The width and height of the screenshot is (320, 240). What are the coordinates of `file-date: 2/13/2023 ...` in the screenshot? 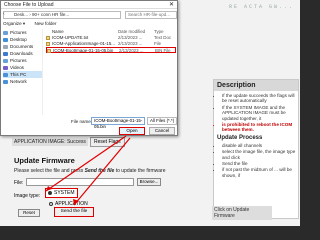 It's located at (131, 50).